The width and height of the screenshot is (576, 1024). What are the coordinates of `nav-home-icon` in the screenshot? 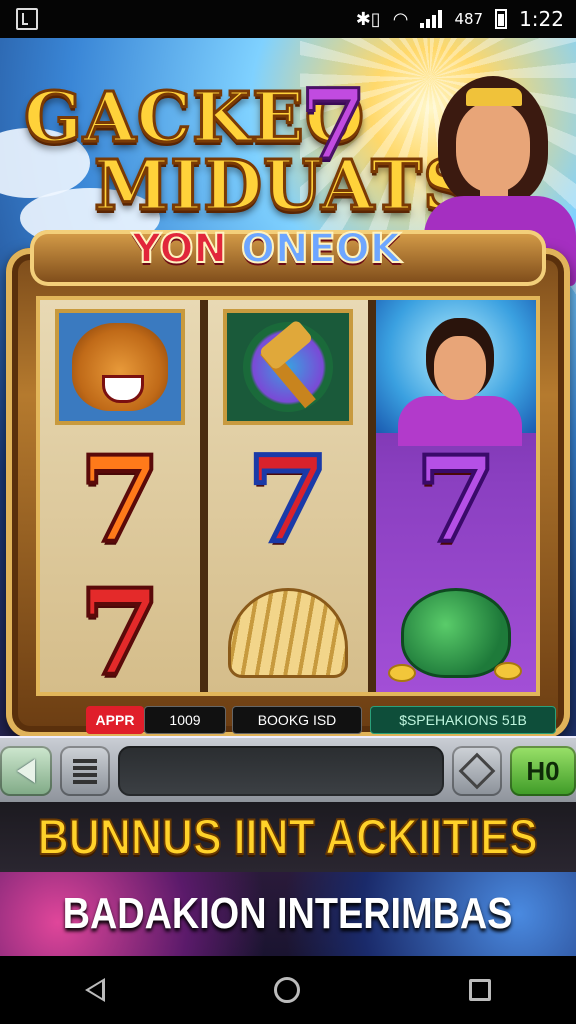 It's located at (286, 990).